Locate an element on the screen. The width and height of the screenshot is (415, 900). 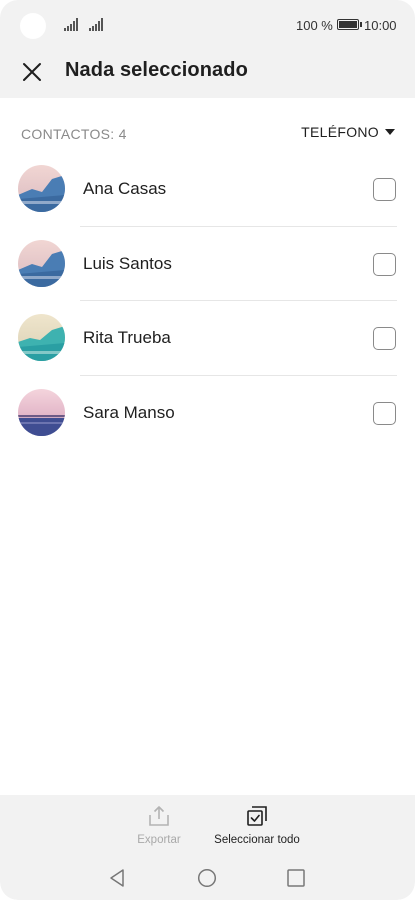
recent-square-icon is located at coordinates (296, 878).